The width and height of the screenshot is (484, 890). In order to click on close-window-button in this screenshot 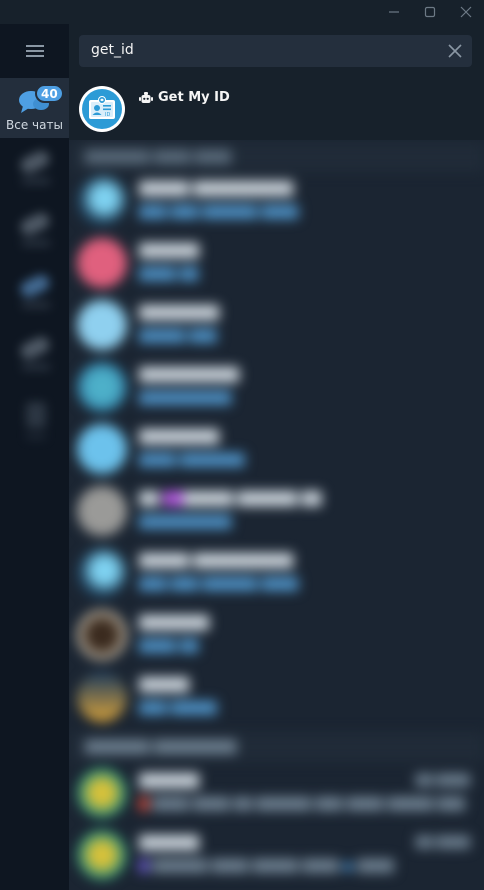, I will do `click(466, 12)`.